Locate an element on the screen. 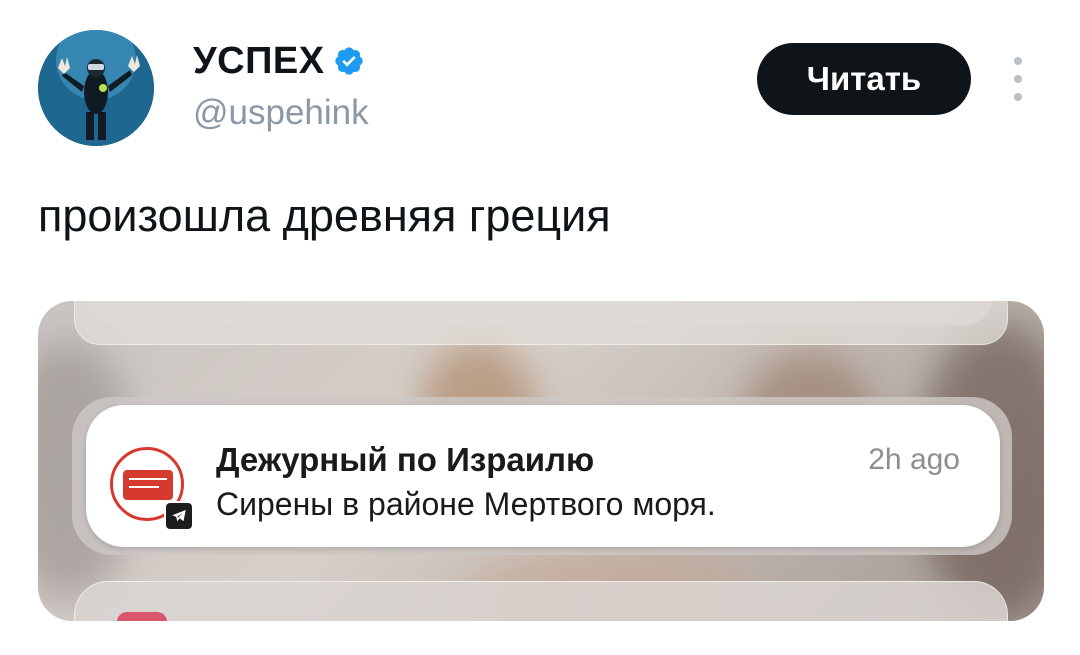 This screenshot has width=1080, height=655. telegram-icon is located at coordinates (179, 516).